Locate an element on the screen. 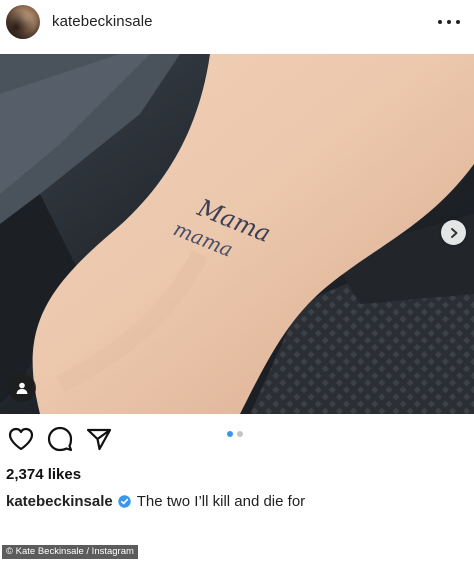  heart-icon is located at coordinates (21, 439).